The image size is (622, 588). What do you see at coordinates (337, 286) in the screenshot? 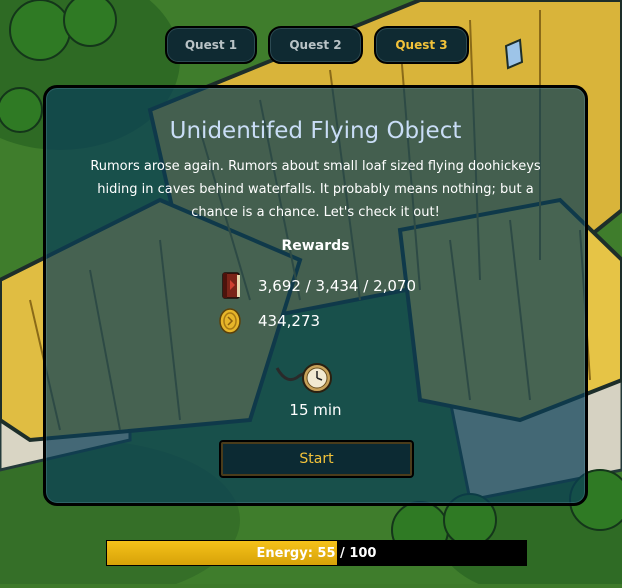
I see `reward-value: 3,692 / 3,434 / 2,070` at bounding box center [337, 286].